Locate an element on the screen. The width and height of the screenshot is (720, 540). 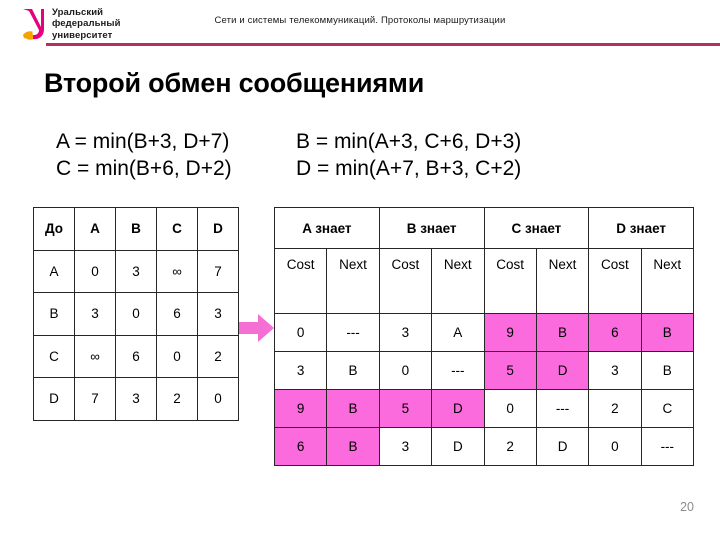
matrix-row-label: B is located at coordinates (54, 314).